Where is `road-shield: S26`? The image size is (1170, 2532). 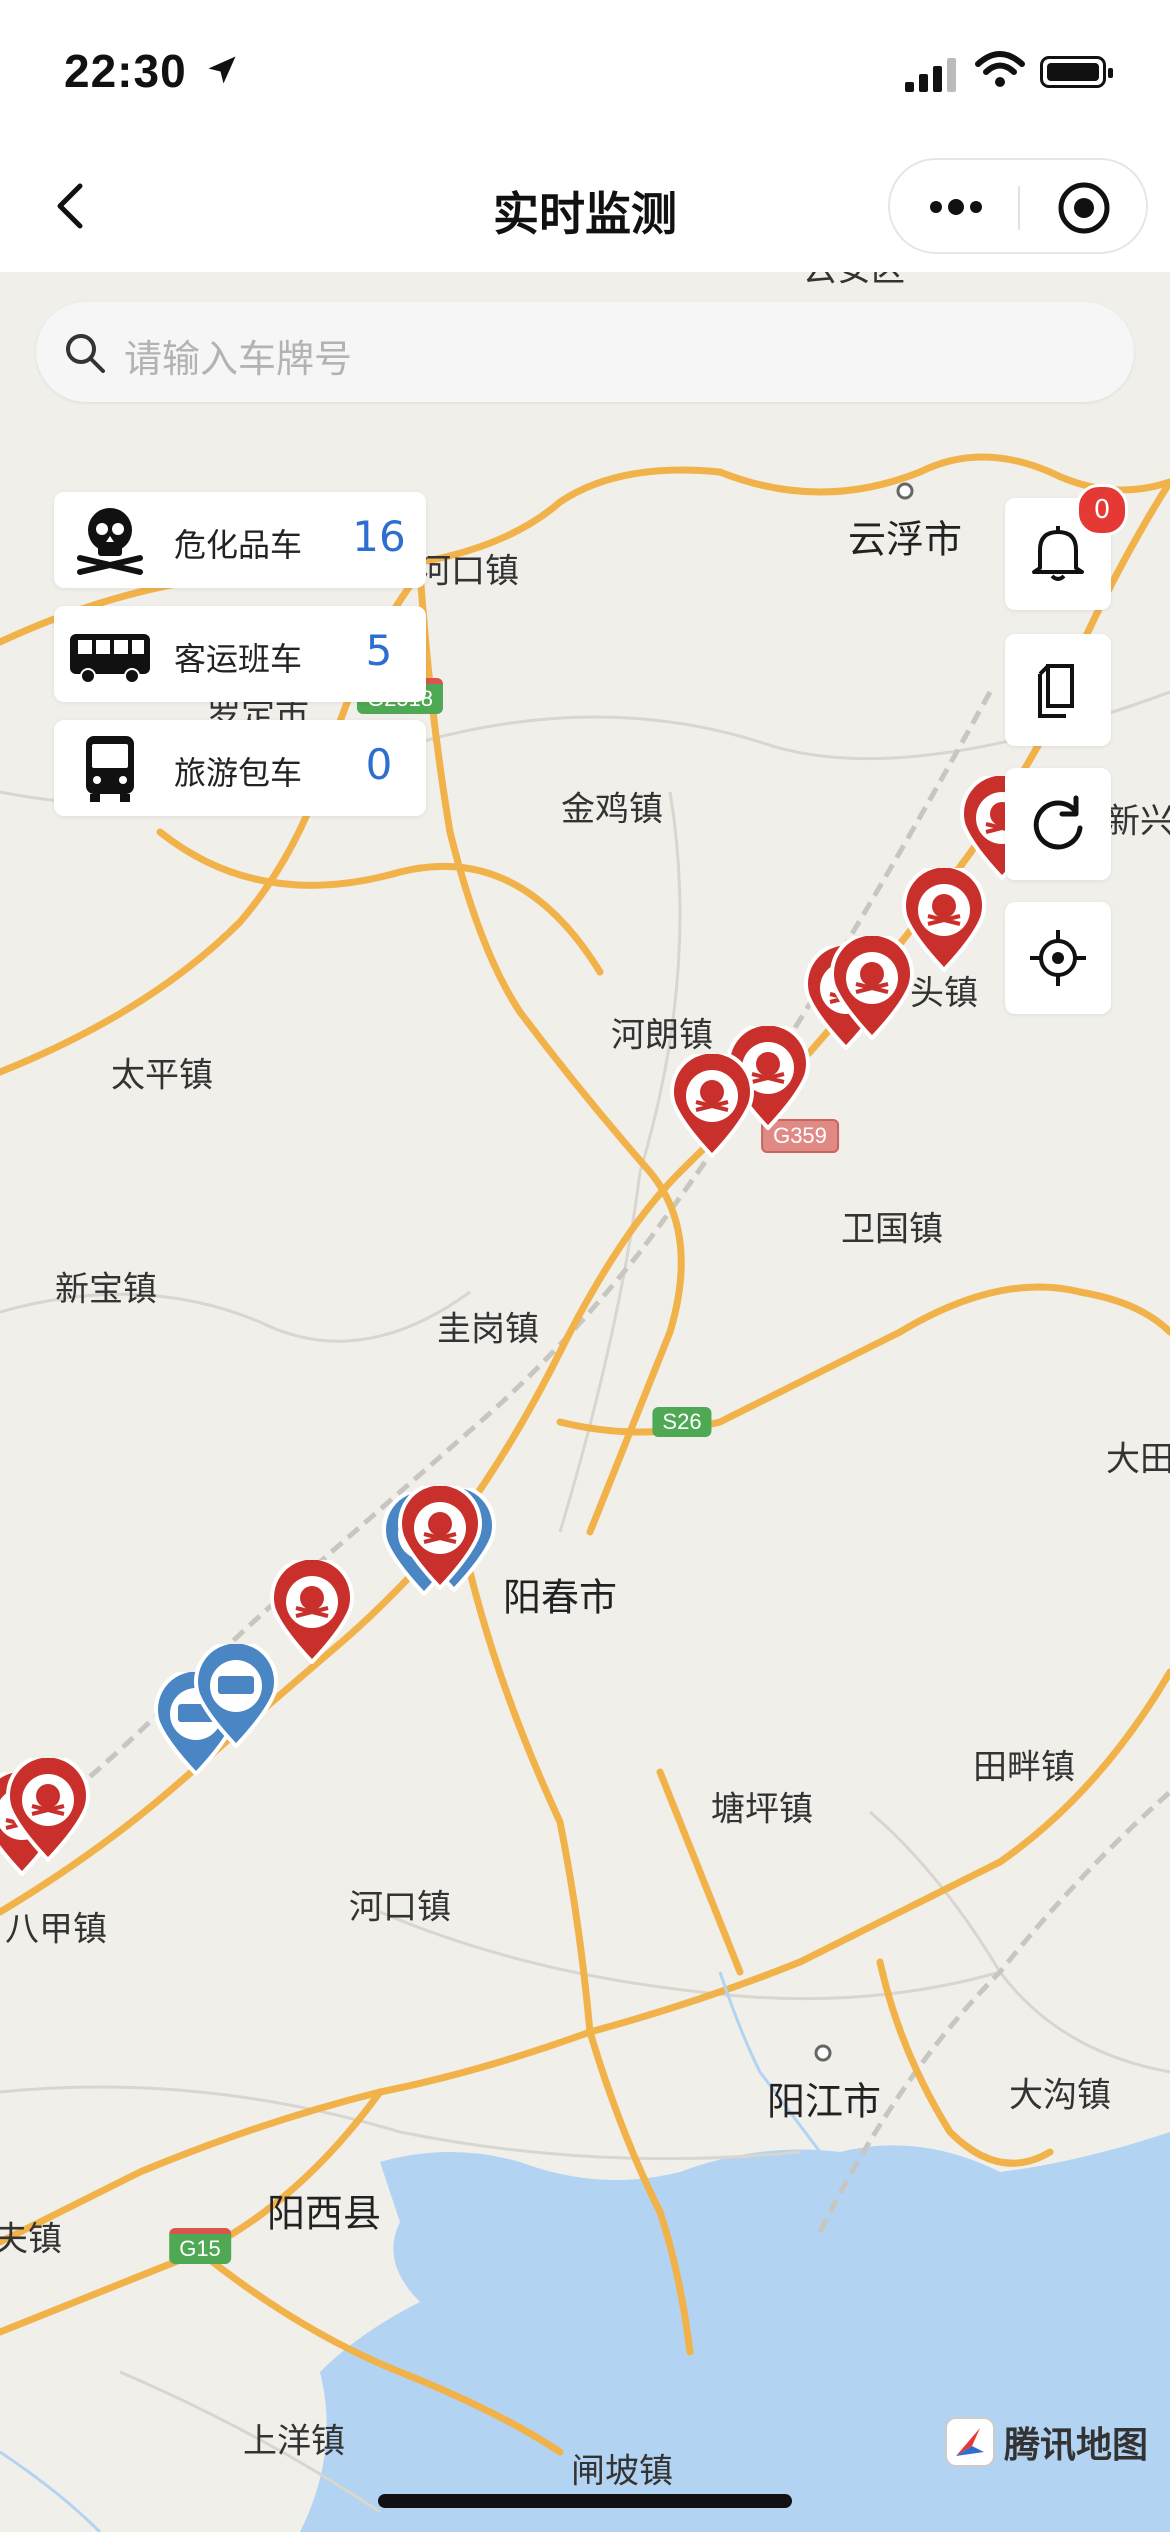
road-shield: S26 is located at coordinates (682, 1422).